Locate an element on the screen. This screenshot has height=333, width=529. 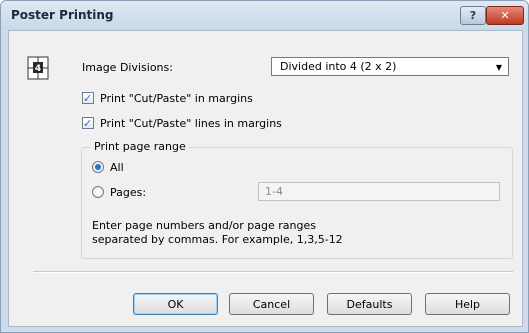
pages-label: Pages: is located at coordinates (128, 192).